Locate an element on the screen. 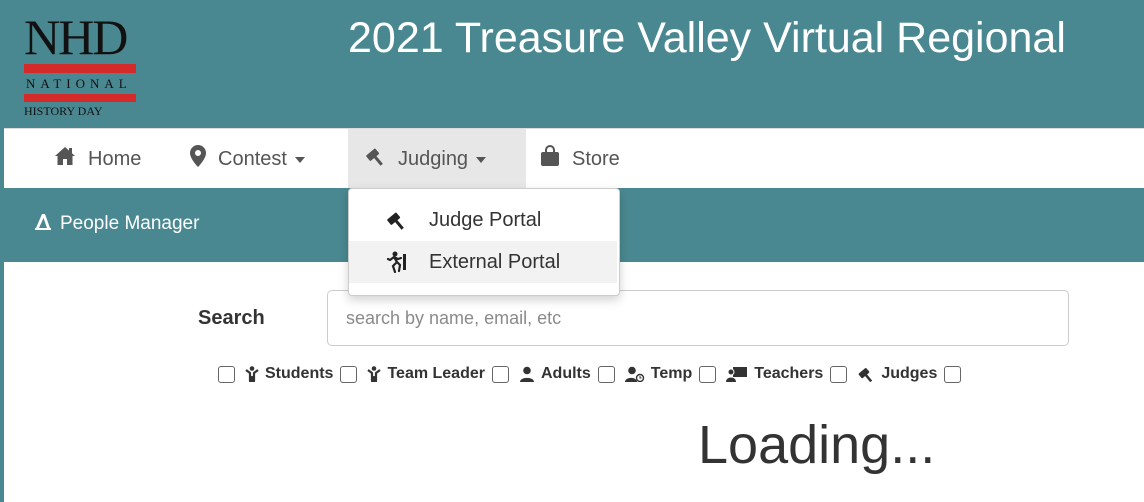  people-manager-link: People Manager is located at coordinates (116, 224).